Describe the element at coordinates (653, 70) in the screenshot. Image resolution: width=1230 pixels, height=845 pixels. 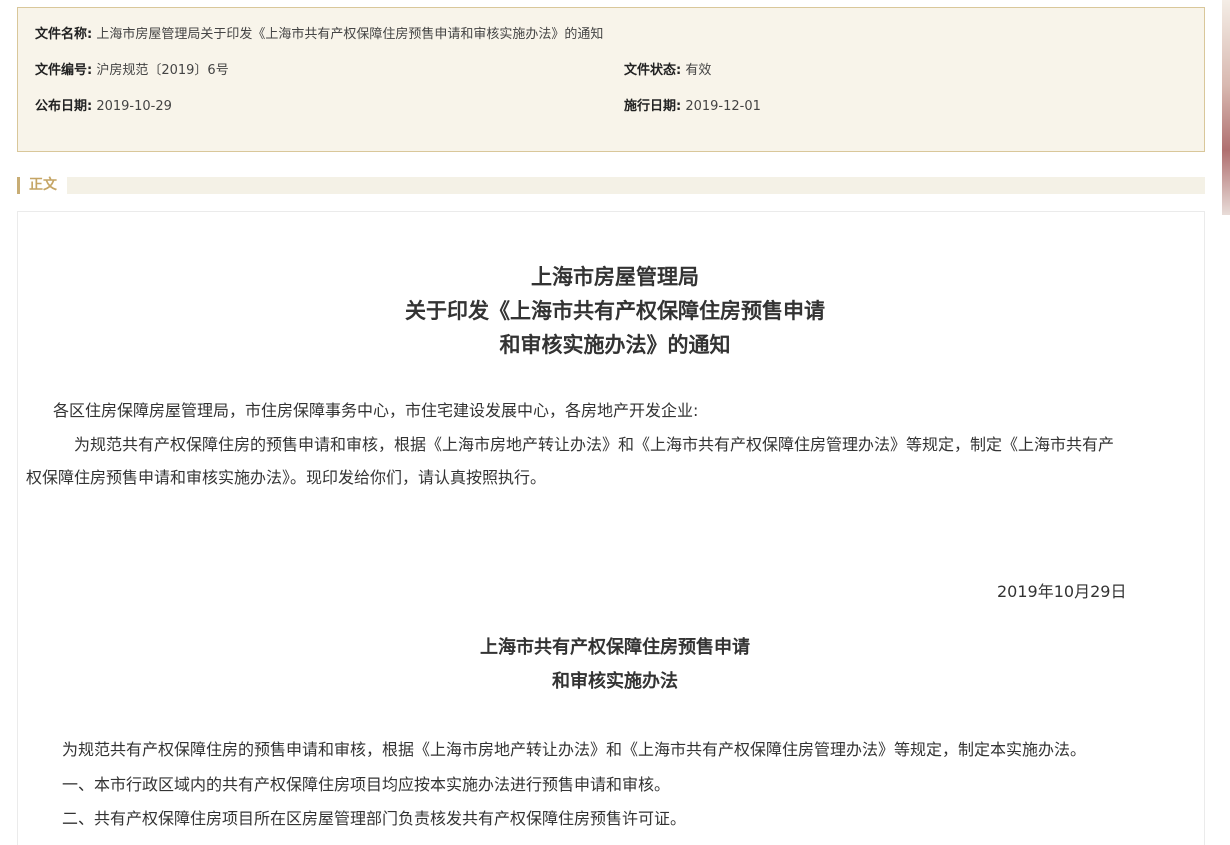
I see `doc-status-label: 文件状态:` at that location.